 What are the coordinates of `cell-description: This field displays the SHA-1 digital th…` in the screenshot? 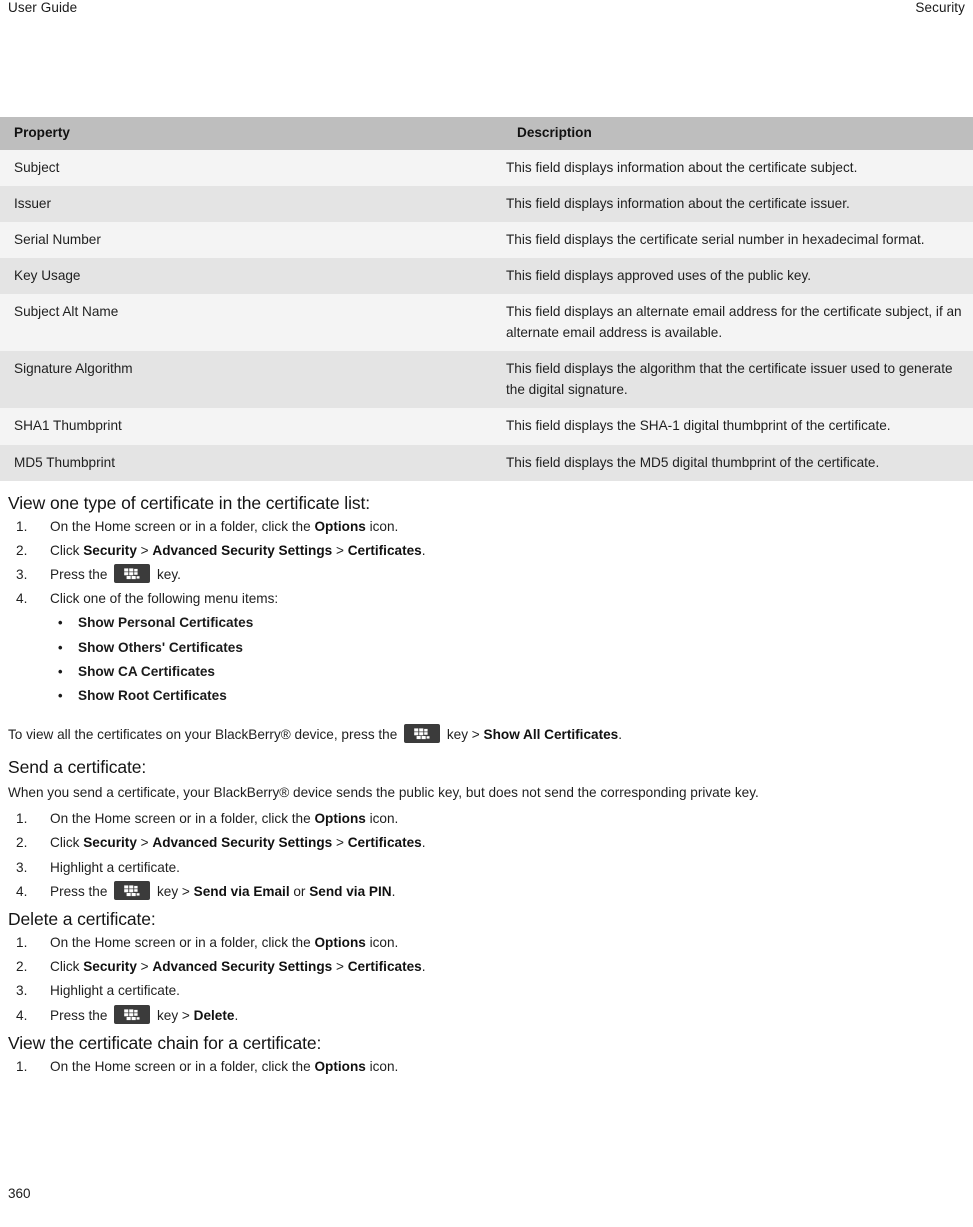 It's located at (738, 426).